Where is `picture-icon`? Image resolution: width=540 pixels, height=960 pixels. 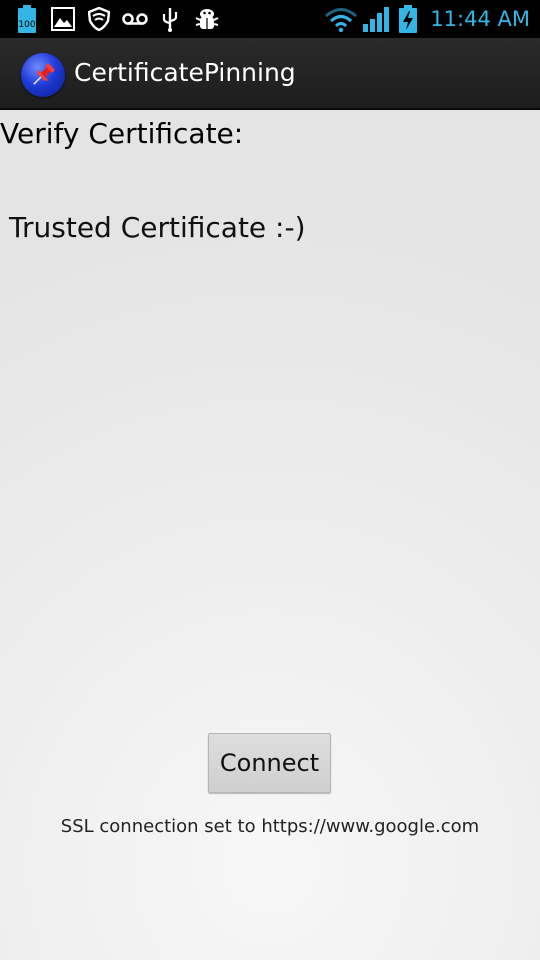 picture-icon is located at coordinates (63, 19).